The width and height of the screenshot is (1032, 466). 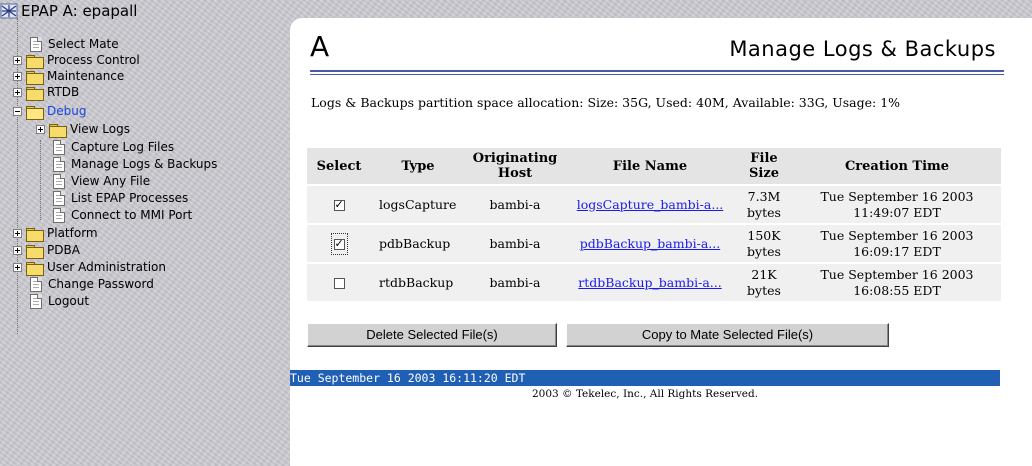 What do you see at coordinates (93, 60) in the screenshot?
I see `tree-item-label: Process Control` at bounding box center [93, 60].